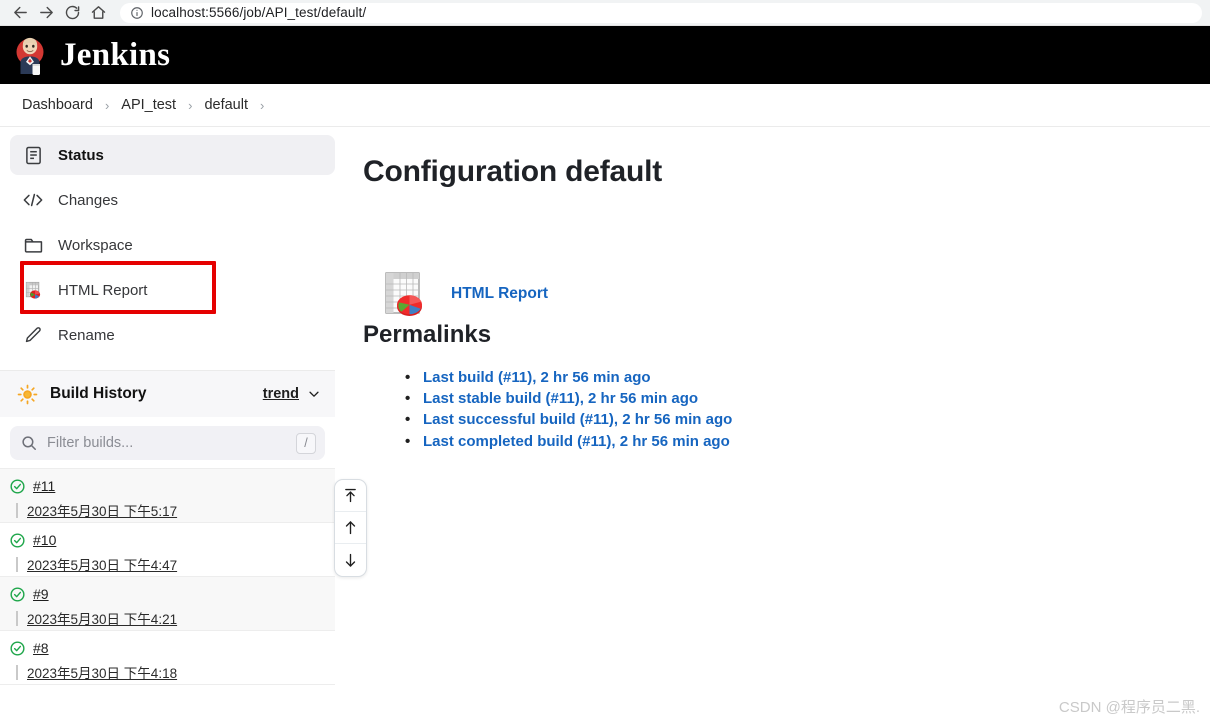 The width and height of the screenshot is (1210, 726). I want to click on jenkins-logo-icon, so click(30, 55).